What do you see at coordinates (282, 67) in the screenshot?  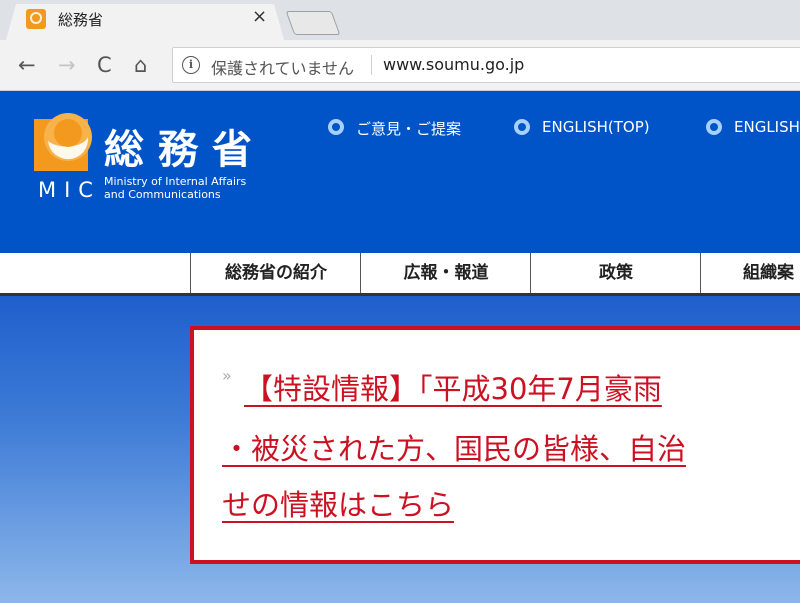 I see `security-label: 保護されていません` at bounding box center [282, 67].